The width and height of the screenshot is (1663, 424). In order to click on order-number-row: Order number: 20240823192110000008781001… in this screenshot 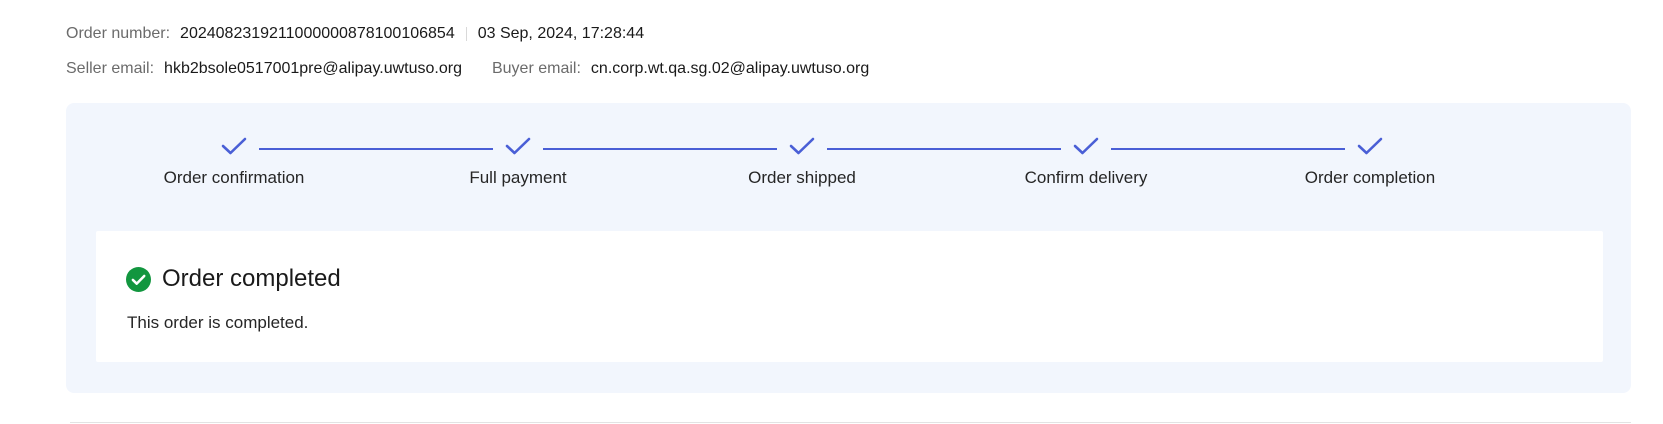, I will do `click(355, 34)`.